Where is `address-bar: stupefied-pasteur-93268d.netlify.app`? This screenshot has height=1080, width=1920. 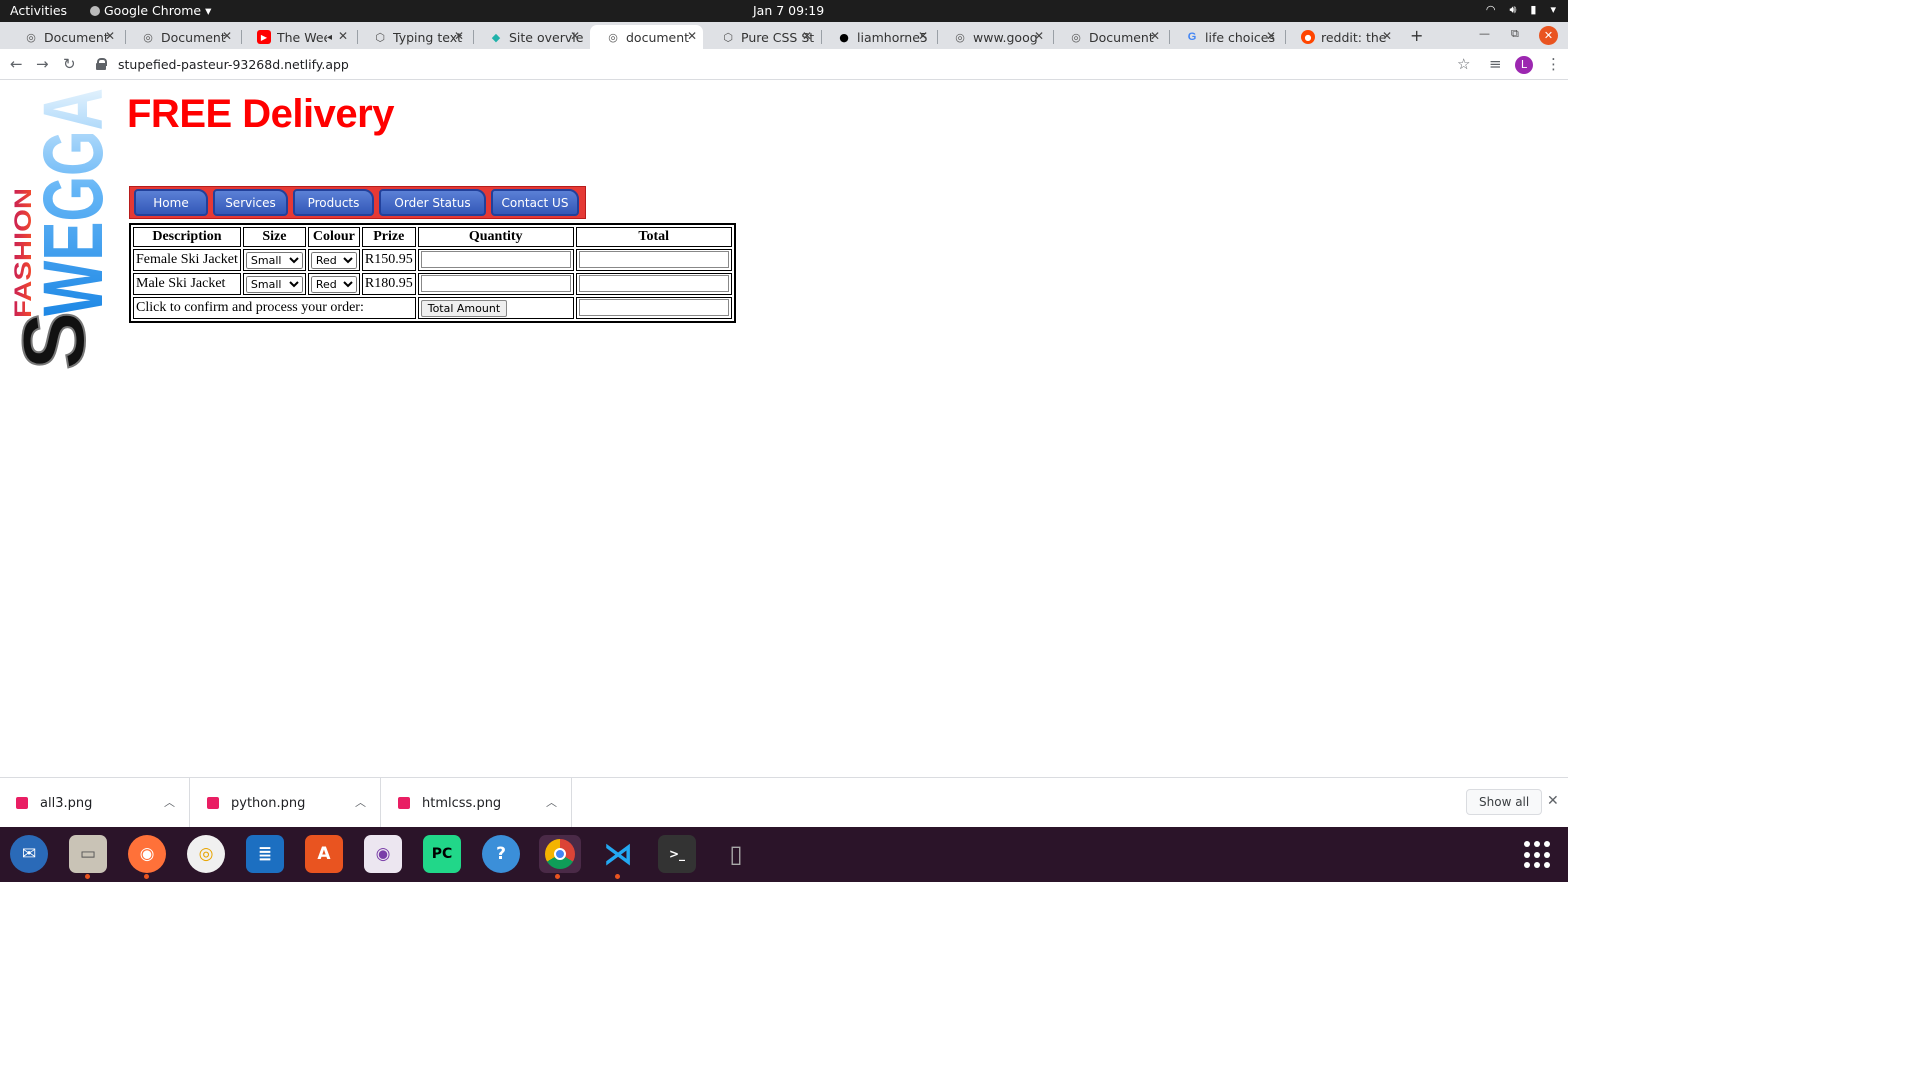 address-bar: stupefied-pasteur-93268d.netlify.app is located at coordinates (790, 64).